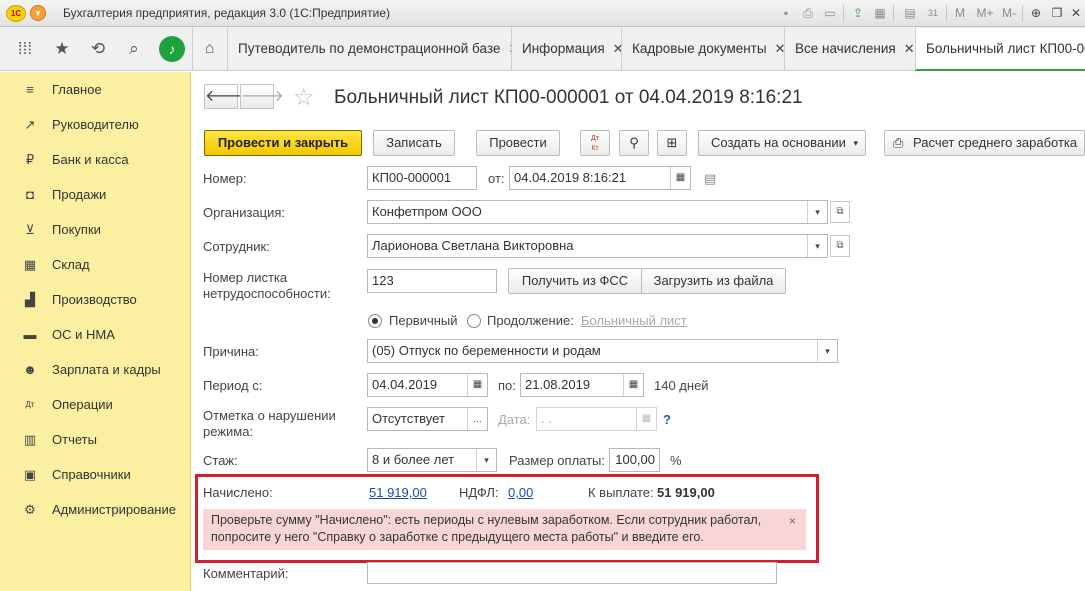 The width and height of the screenshot is (1085, 591). I want to click on history-icon: ⟲, so click(98, 49).